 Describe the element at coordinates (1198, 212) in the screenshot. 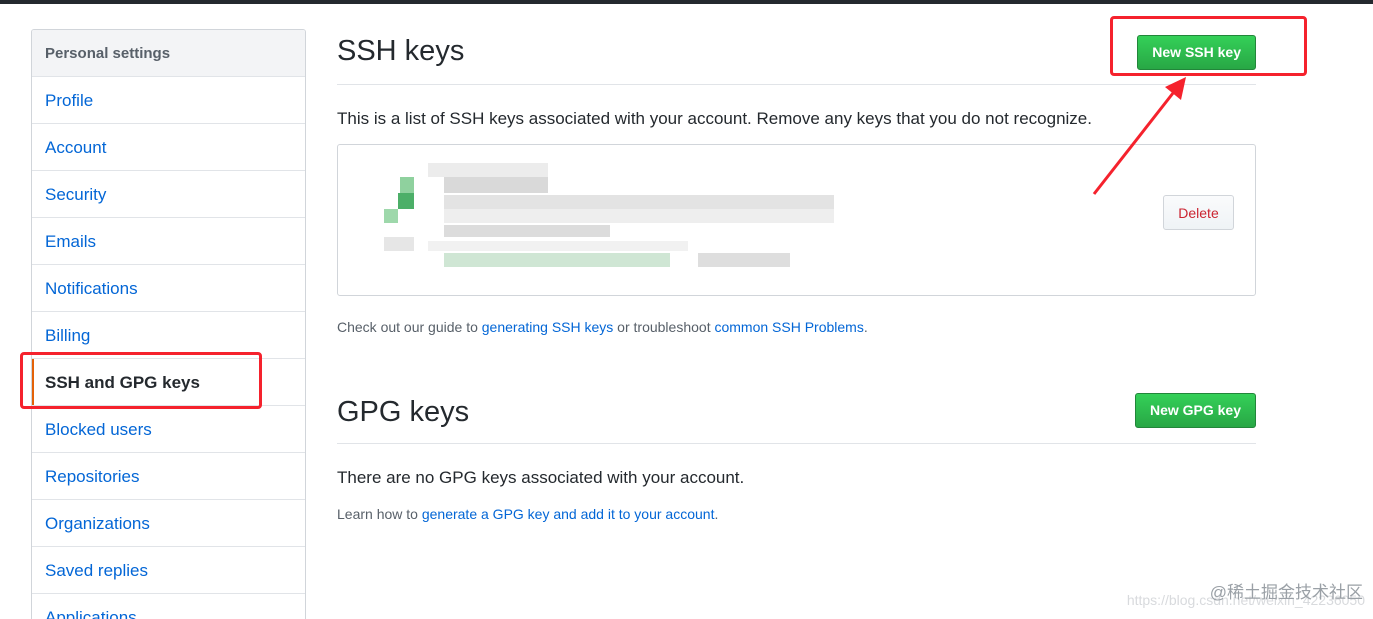

I see `delete-ssh-key-button: Delete` at that location.